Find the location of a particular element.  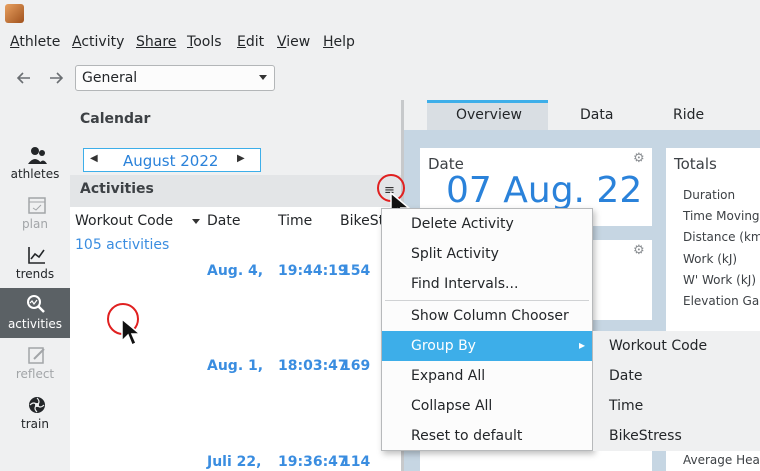

sidebar-item-plan: plan is located at coordinates (35, 215).